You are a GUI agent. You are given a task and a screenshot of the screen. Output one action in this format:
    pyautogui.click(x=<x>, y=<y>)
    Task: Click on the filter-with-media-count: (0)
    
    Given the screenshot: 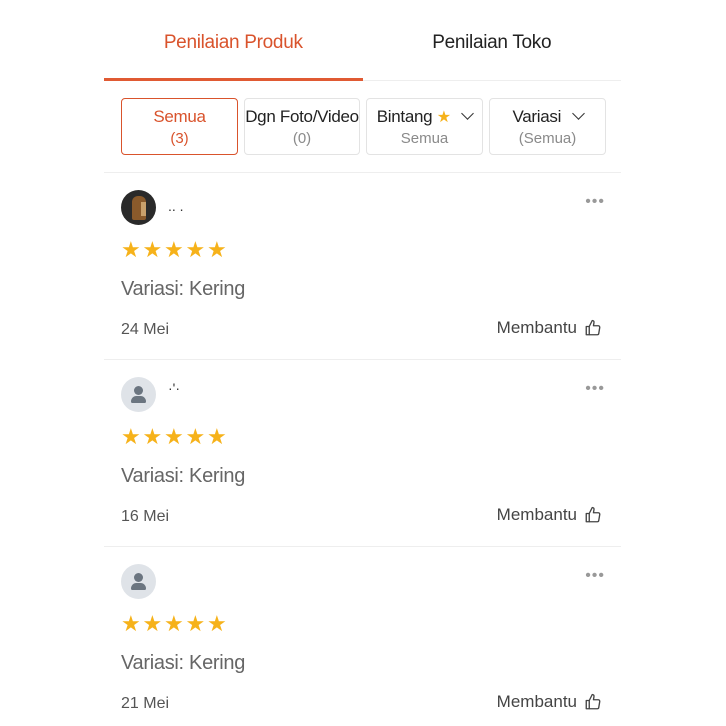 What is the action you would take?
    pyautogui.click(x=302, y=138)
    